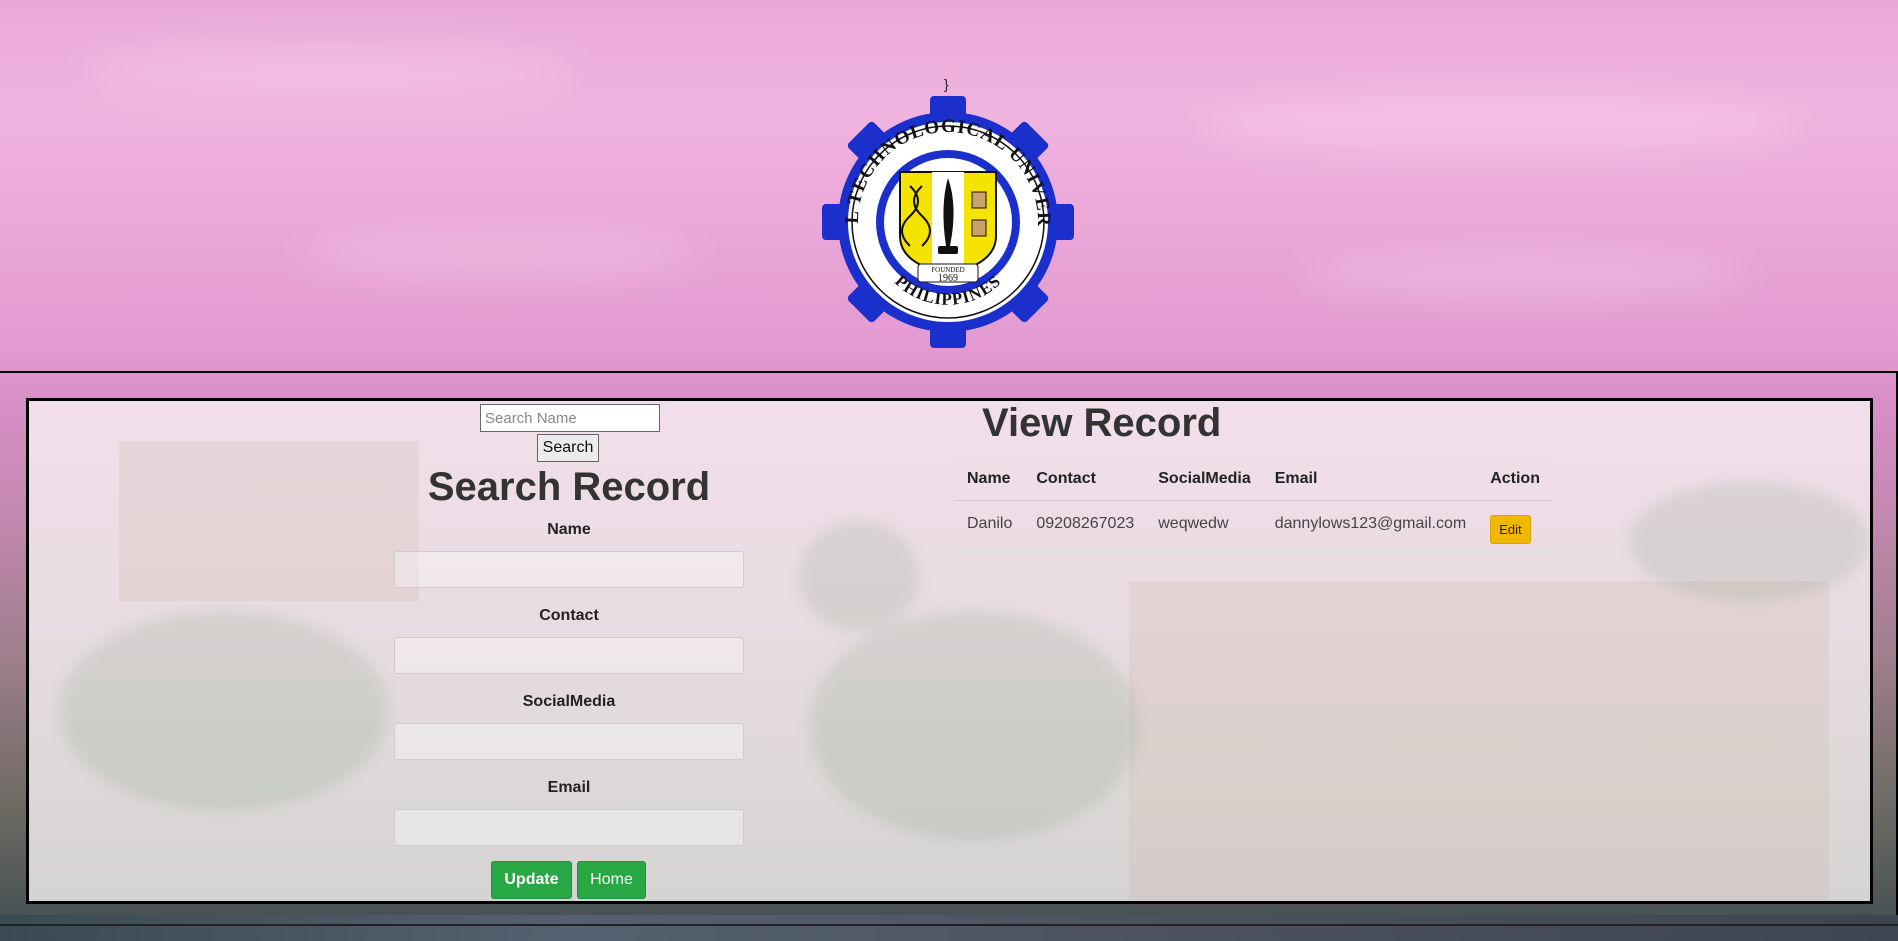 Image resolution: width=1898 pixels, height=941 pixels. I want to click on social-media-field, so click(569, 741).